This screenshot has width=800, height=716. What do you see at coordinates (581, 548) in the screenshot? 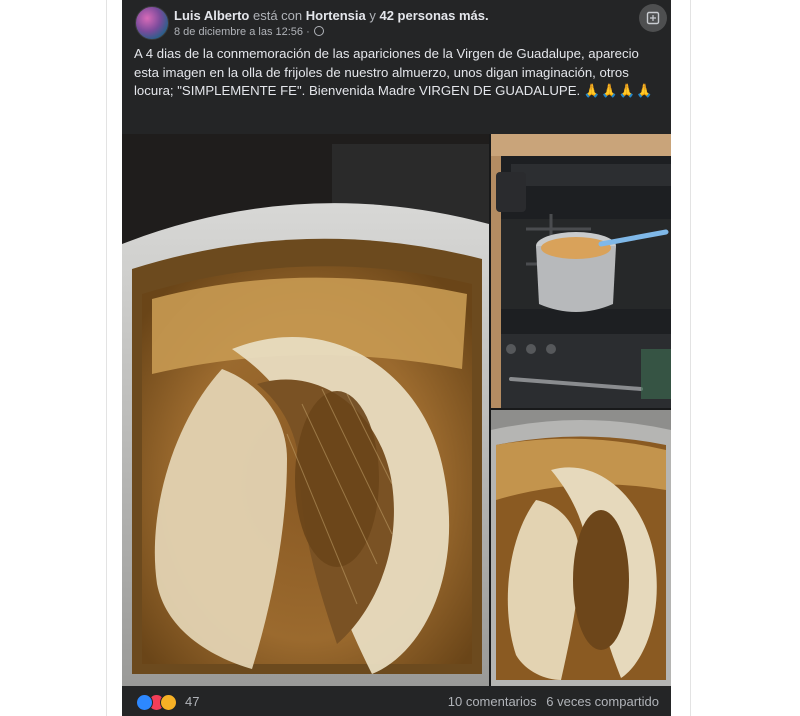
I see `photo-bean-pot-detail` at bounding box center [581, 548].